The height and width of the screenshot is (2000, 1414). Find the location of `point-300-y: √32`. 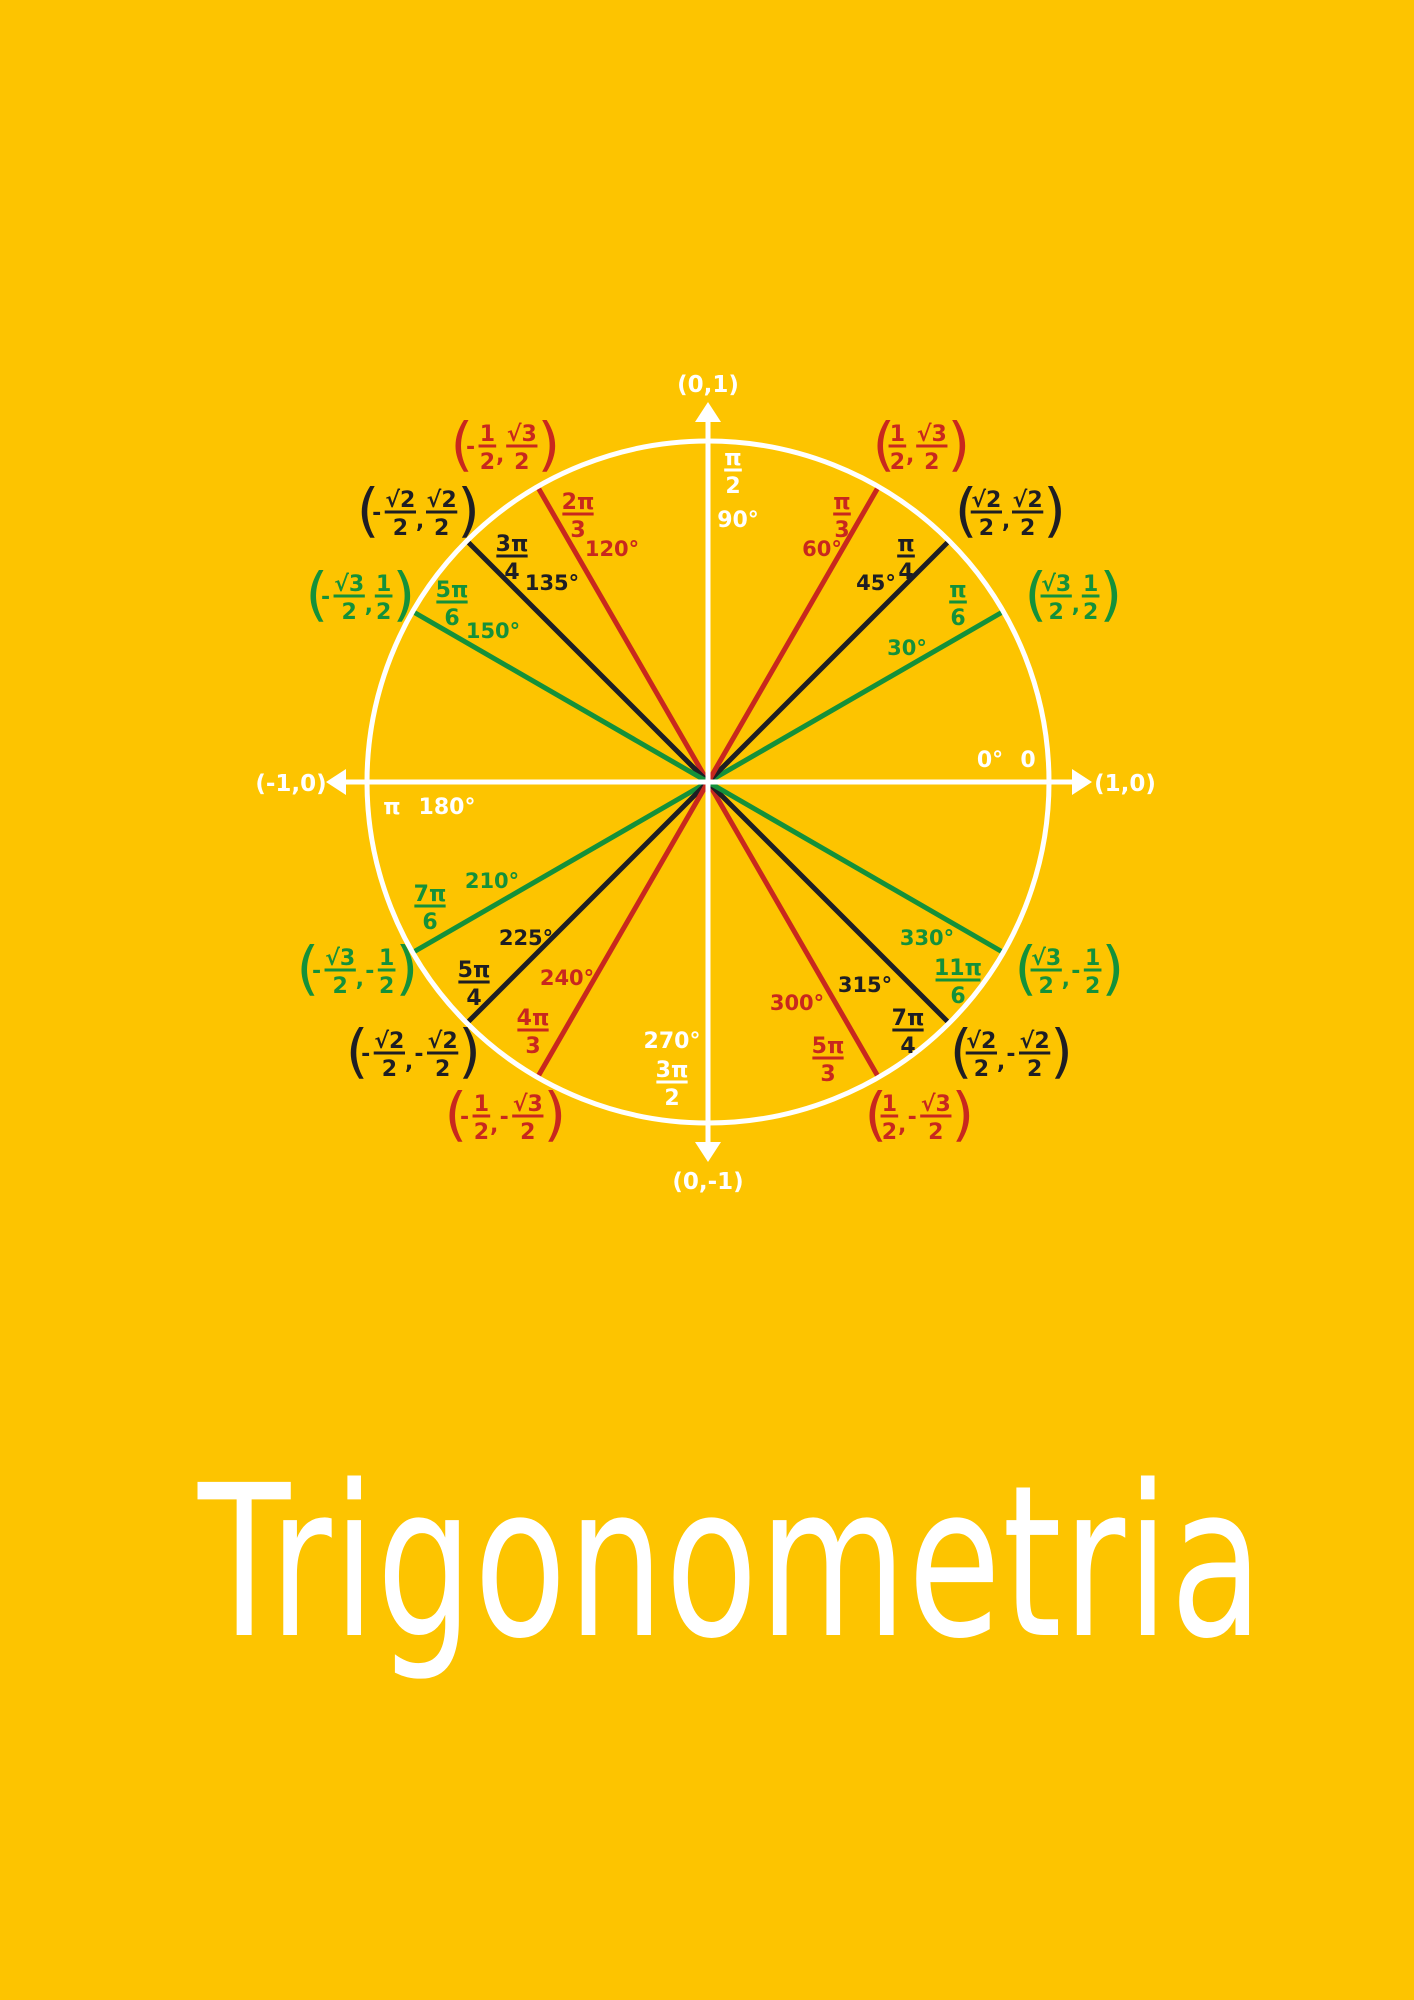

point-300-y: √32 is located at coordinates (936, 1118).